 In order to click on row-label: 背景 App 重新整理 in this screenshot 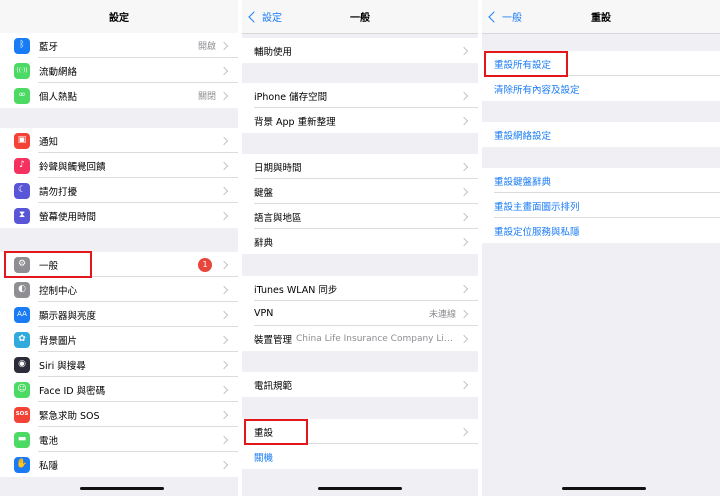, I will do `click(295, 122)`.